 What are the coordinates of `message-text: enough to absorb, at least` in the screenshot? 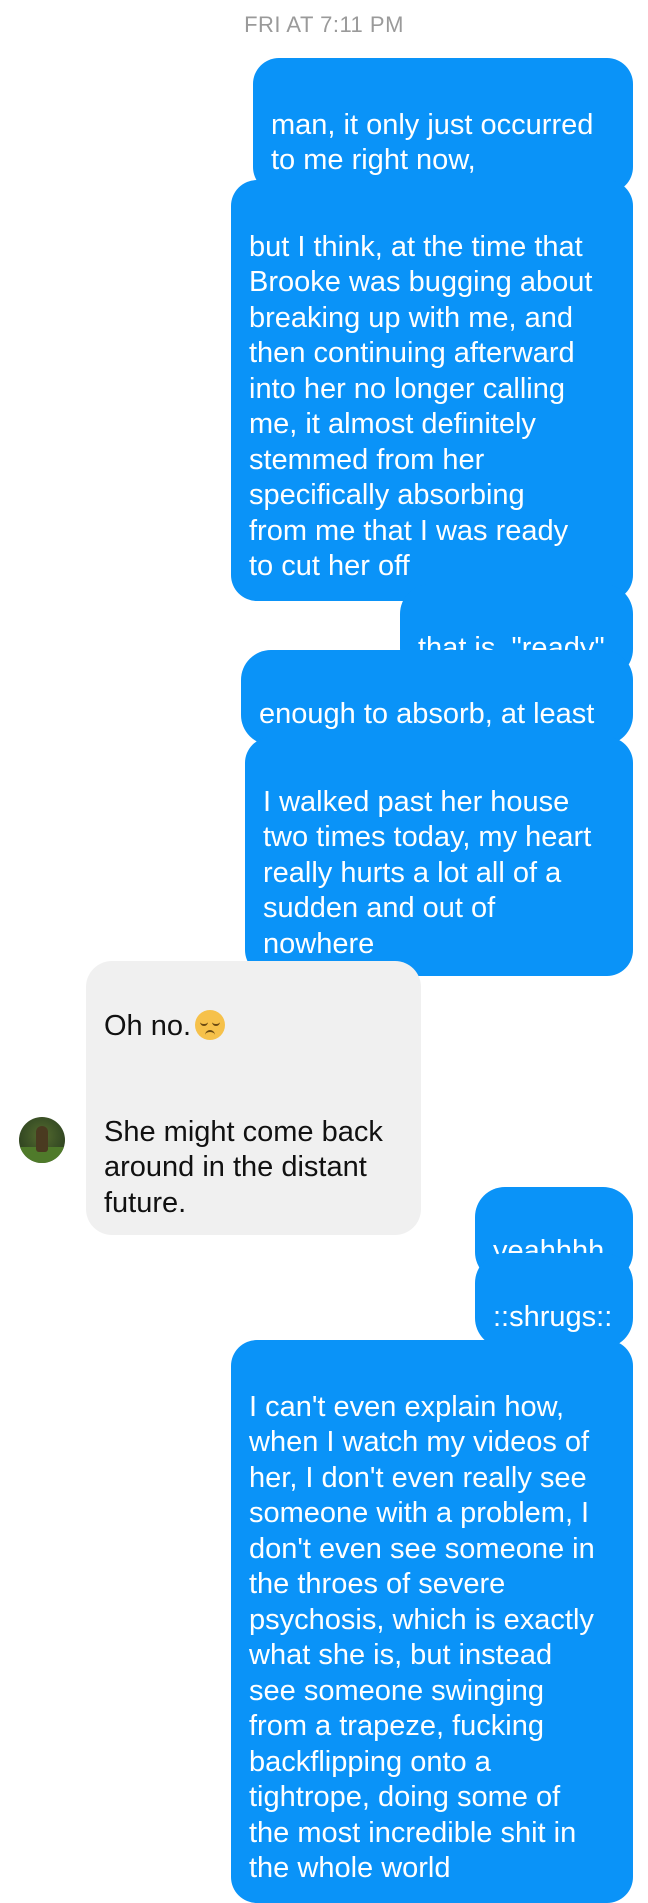 It's located at (427, 713).